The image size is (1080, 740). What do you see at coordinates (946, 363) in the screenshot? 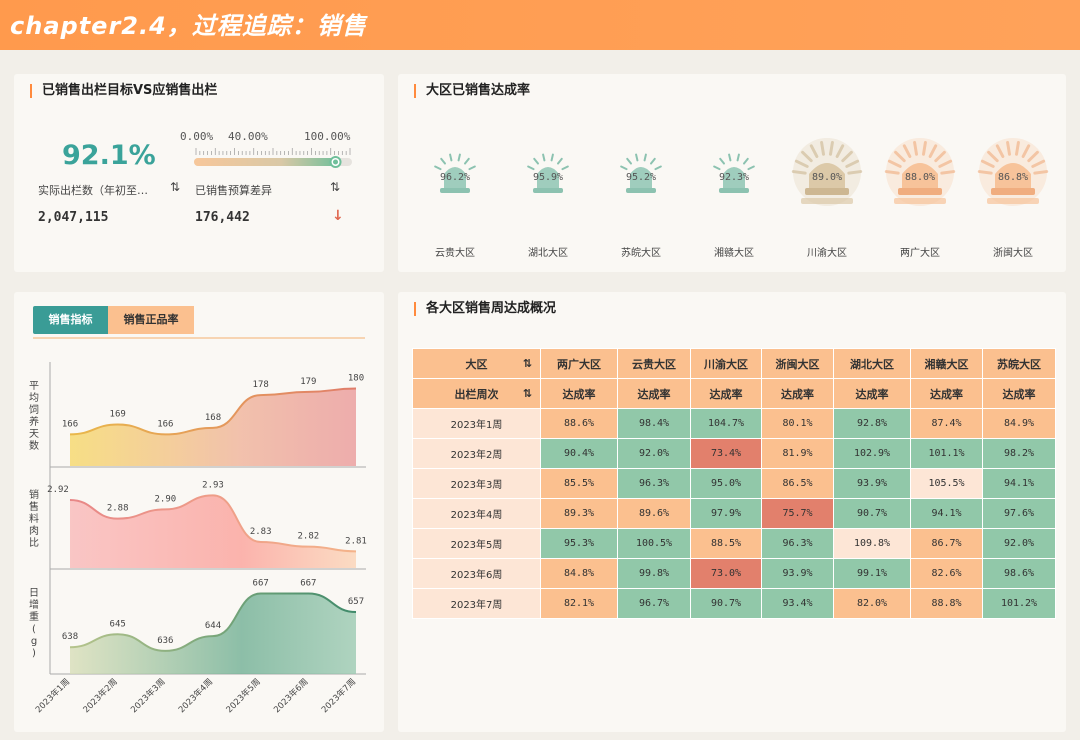
I see `region-column-header: 湘赣大区` at bounding box center [946, 363].